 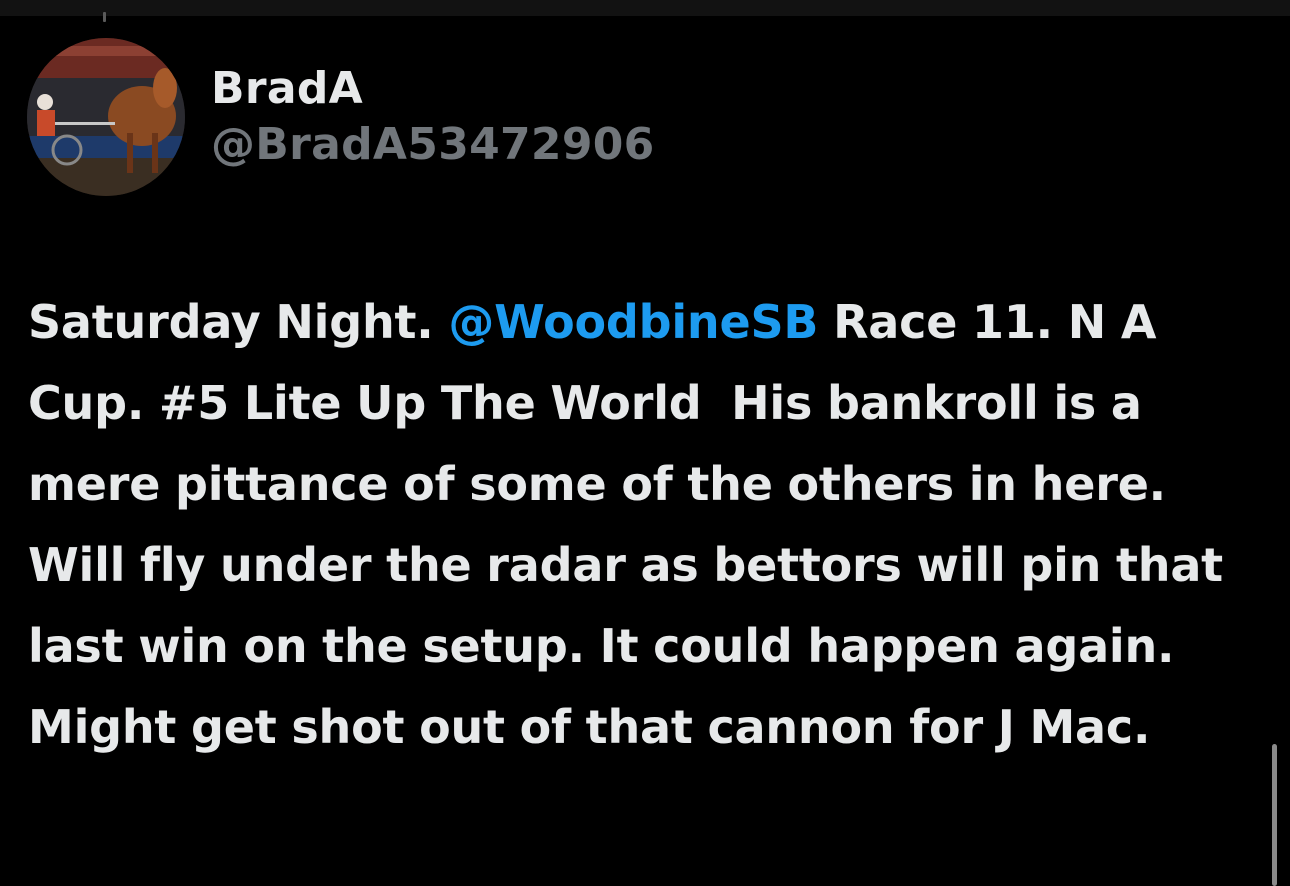 I want to click on user-names: BradA @BradA53472906, so click(x=433, y=117).